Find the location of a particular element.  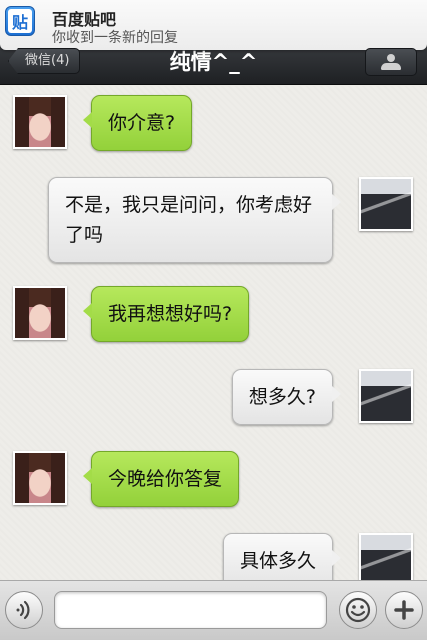

emoji-button is located at coordinates (358, 610).